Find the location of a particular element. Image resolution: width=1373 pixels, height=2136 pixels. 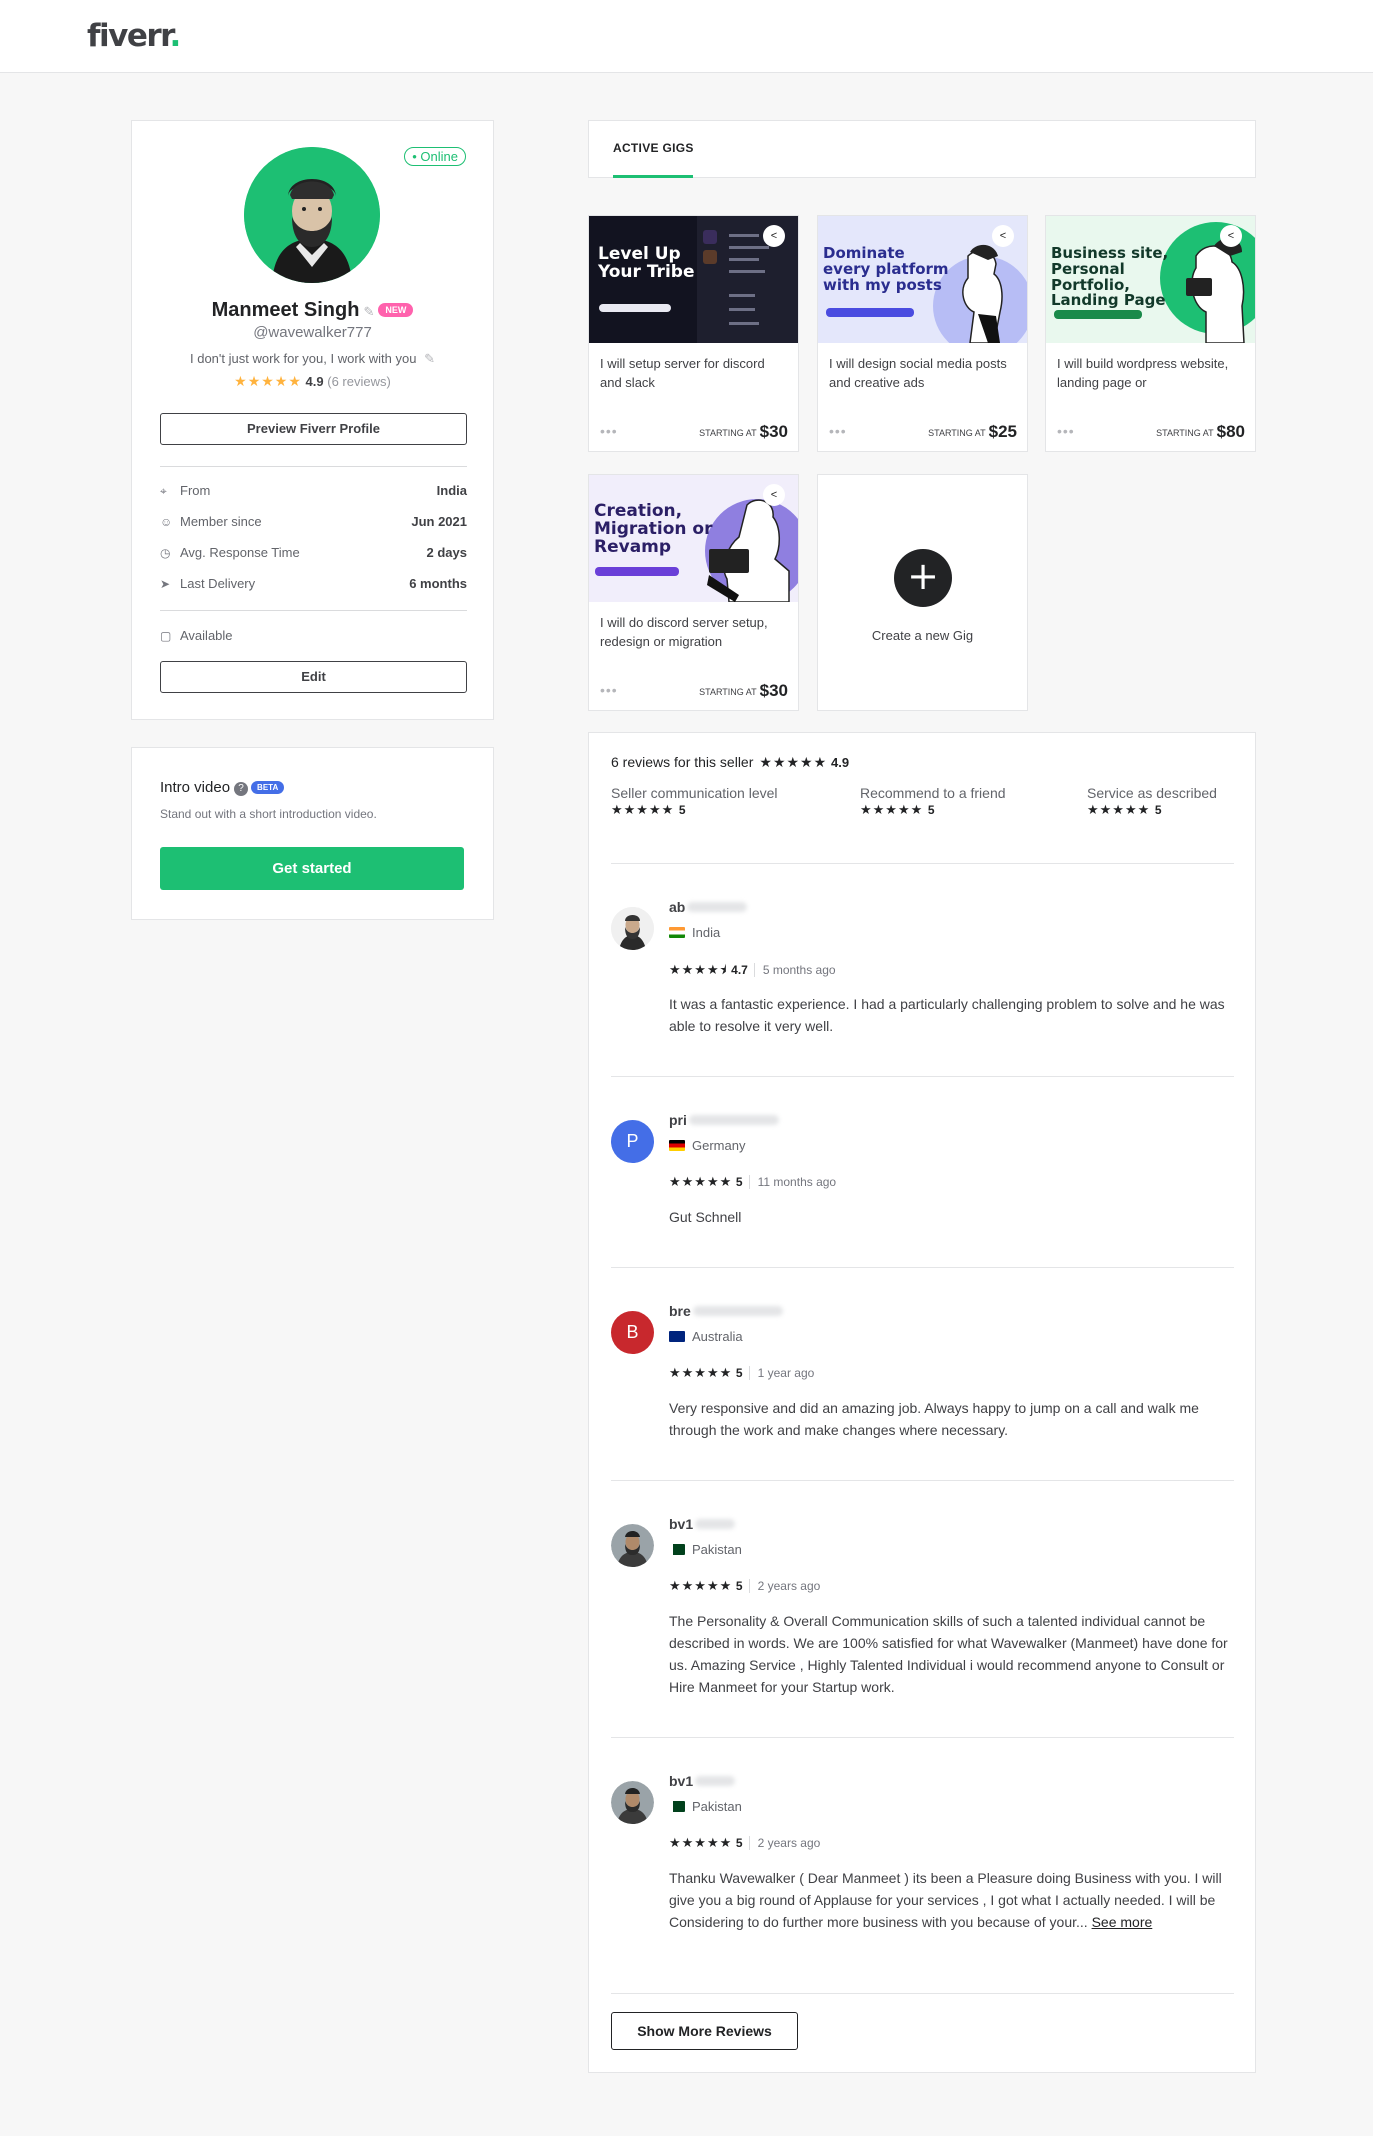

edit-profile-button: Edit is located at coordinates (313, 677).